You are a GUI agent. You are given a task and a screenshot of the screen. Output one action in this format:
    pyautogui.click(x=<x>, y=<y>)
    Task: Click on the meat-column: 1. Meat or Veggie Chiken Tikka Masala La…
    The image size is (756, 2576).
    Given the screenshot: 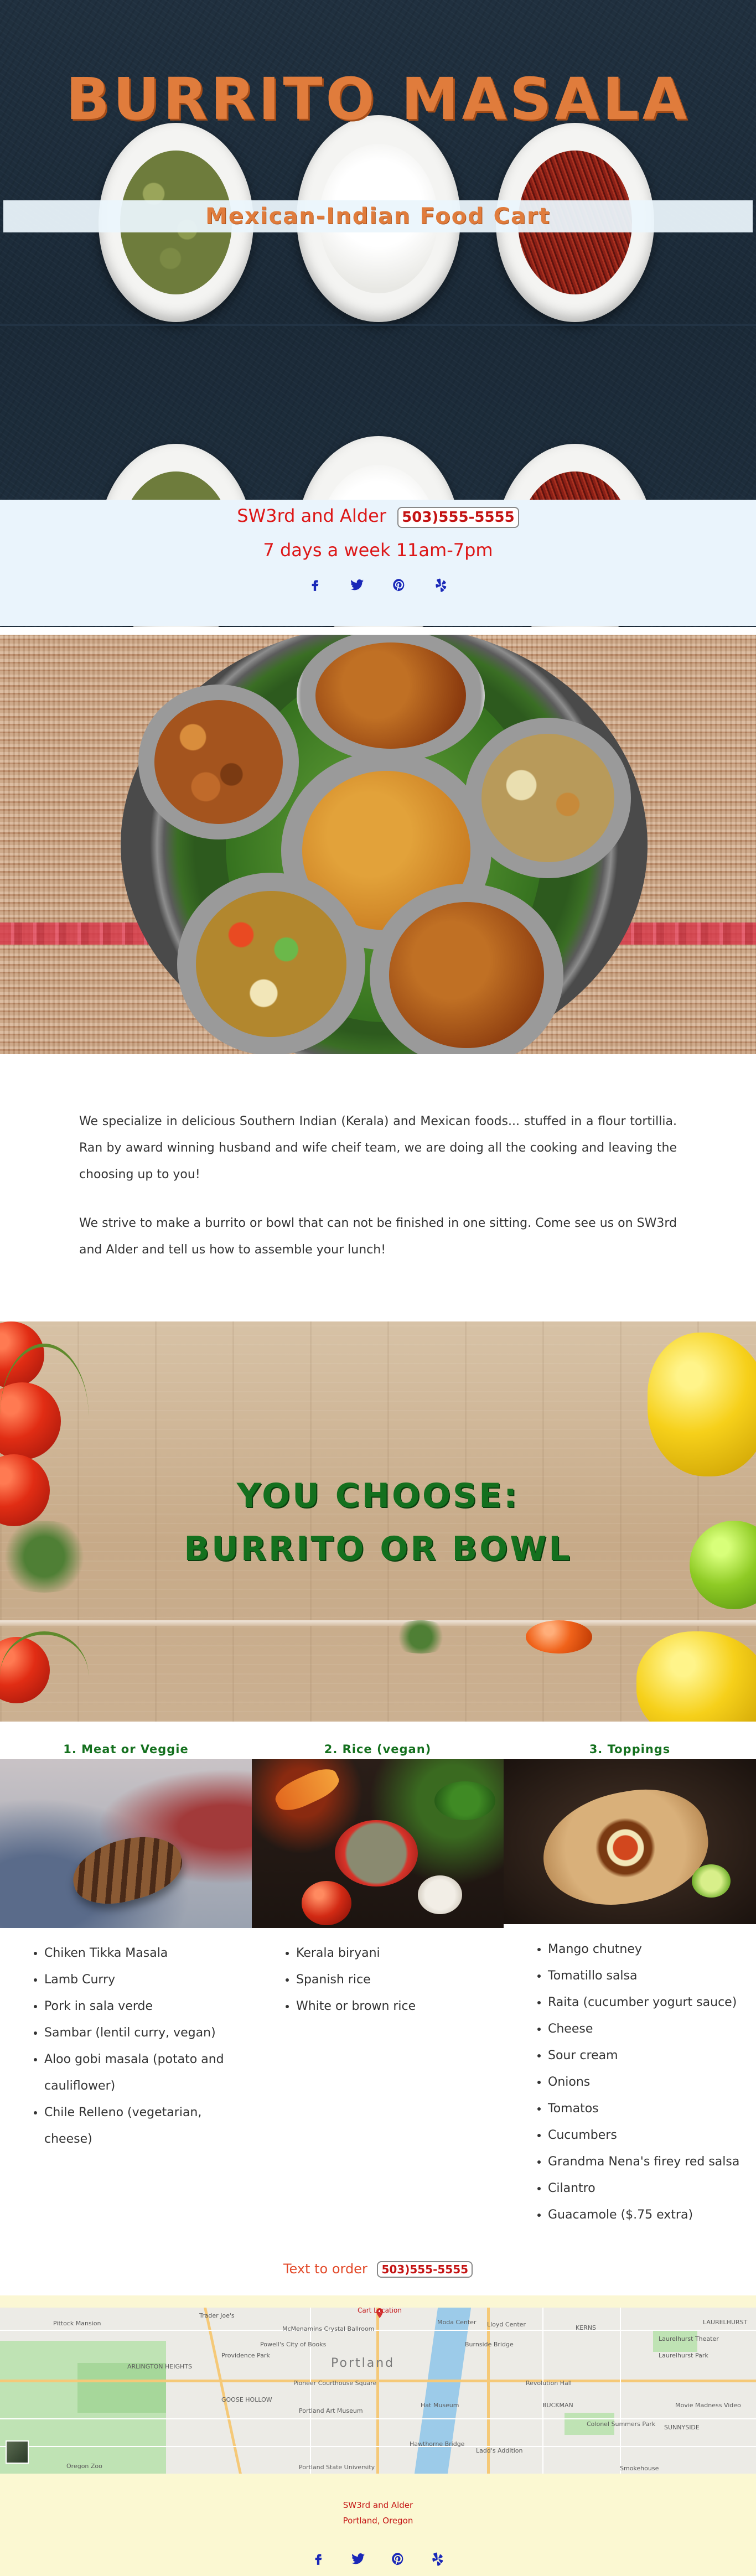 What is the action you would take?
    pyautogui.click(x=126, y=1946)
    